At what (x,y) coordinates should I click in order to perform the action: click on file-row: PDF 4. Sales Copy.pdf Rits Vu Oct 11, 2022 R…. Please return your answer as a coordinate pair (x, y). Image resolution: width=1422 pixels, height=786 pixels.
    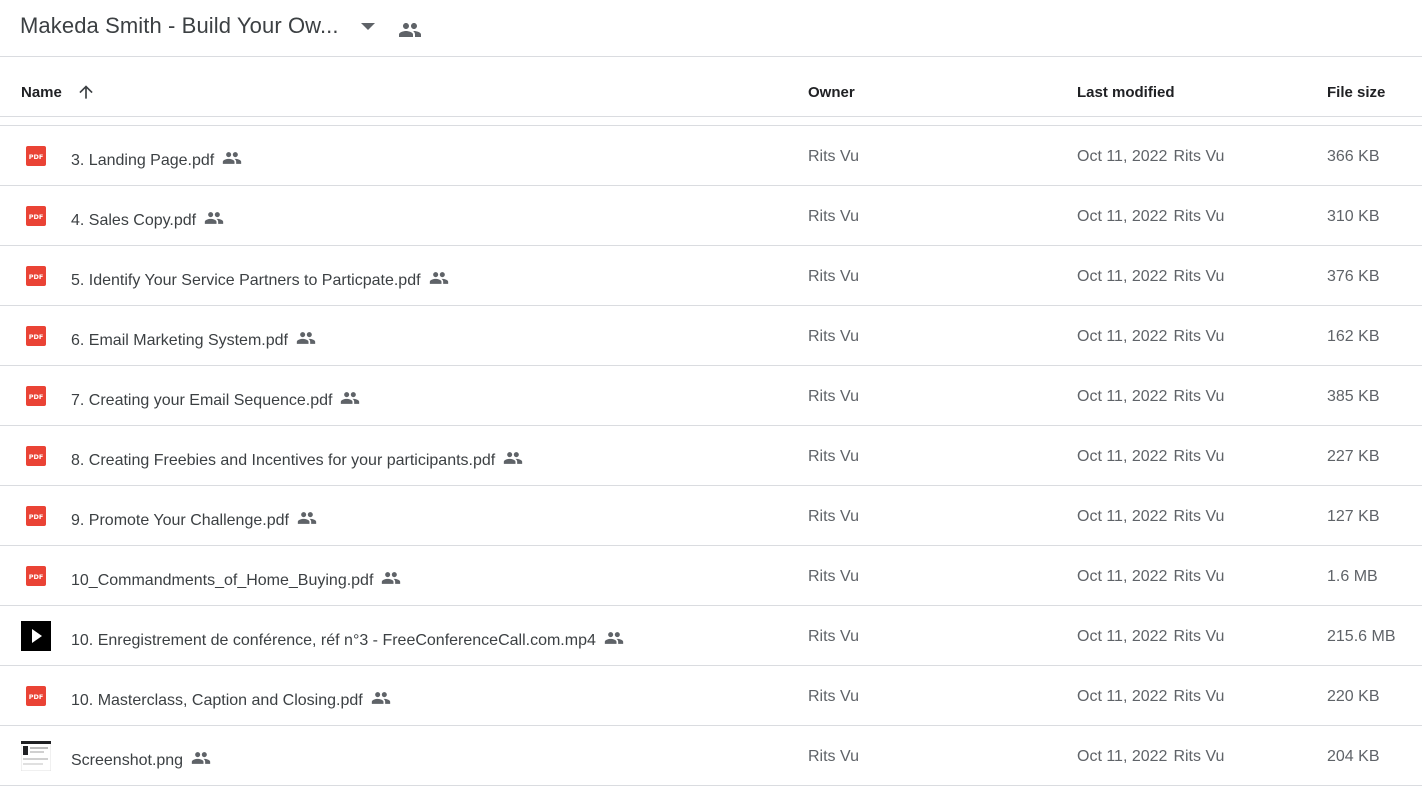
    Looking at the image, I should click on (711, 216).